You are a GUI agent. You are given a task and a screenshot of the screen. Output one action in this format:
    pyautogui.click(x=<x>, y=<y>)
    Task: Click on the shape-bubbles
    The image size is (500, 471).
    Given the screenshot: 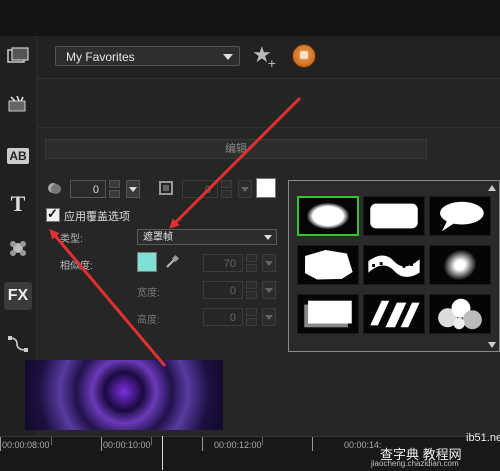 What is the action you would take?
    pyautogui.click(x=460, y=314)
    